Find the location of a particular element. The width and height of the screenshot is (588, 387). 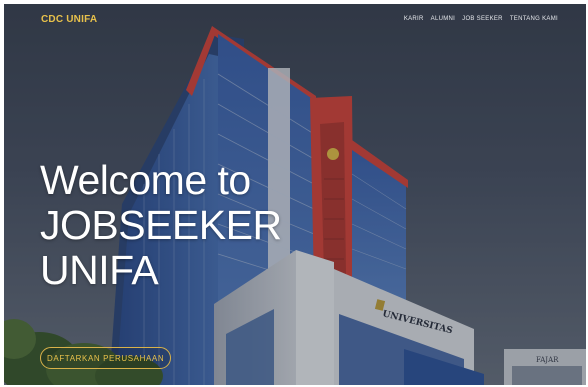

hero-line-unifa: UNIFA is located at coordinates (99, 270).